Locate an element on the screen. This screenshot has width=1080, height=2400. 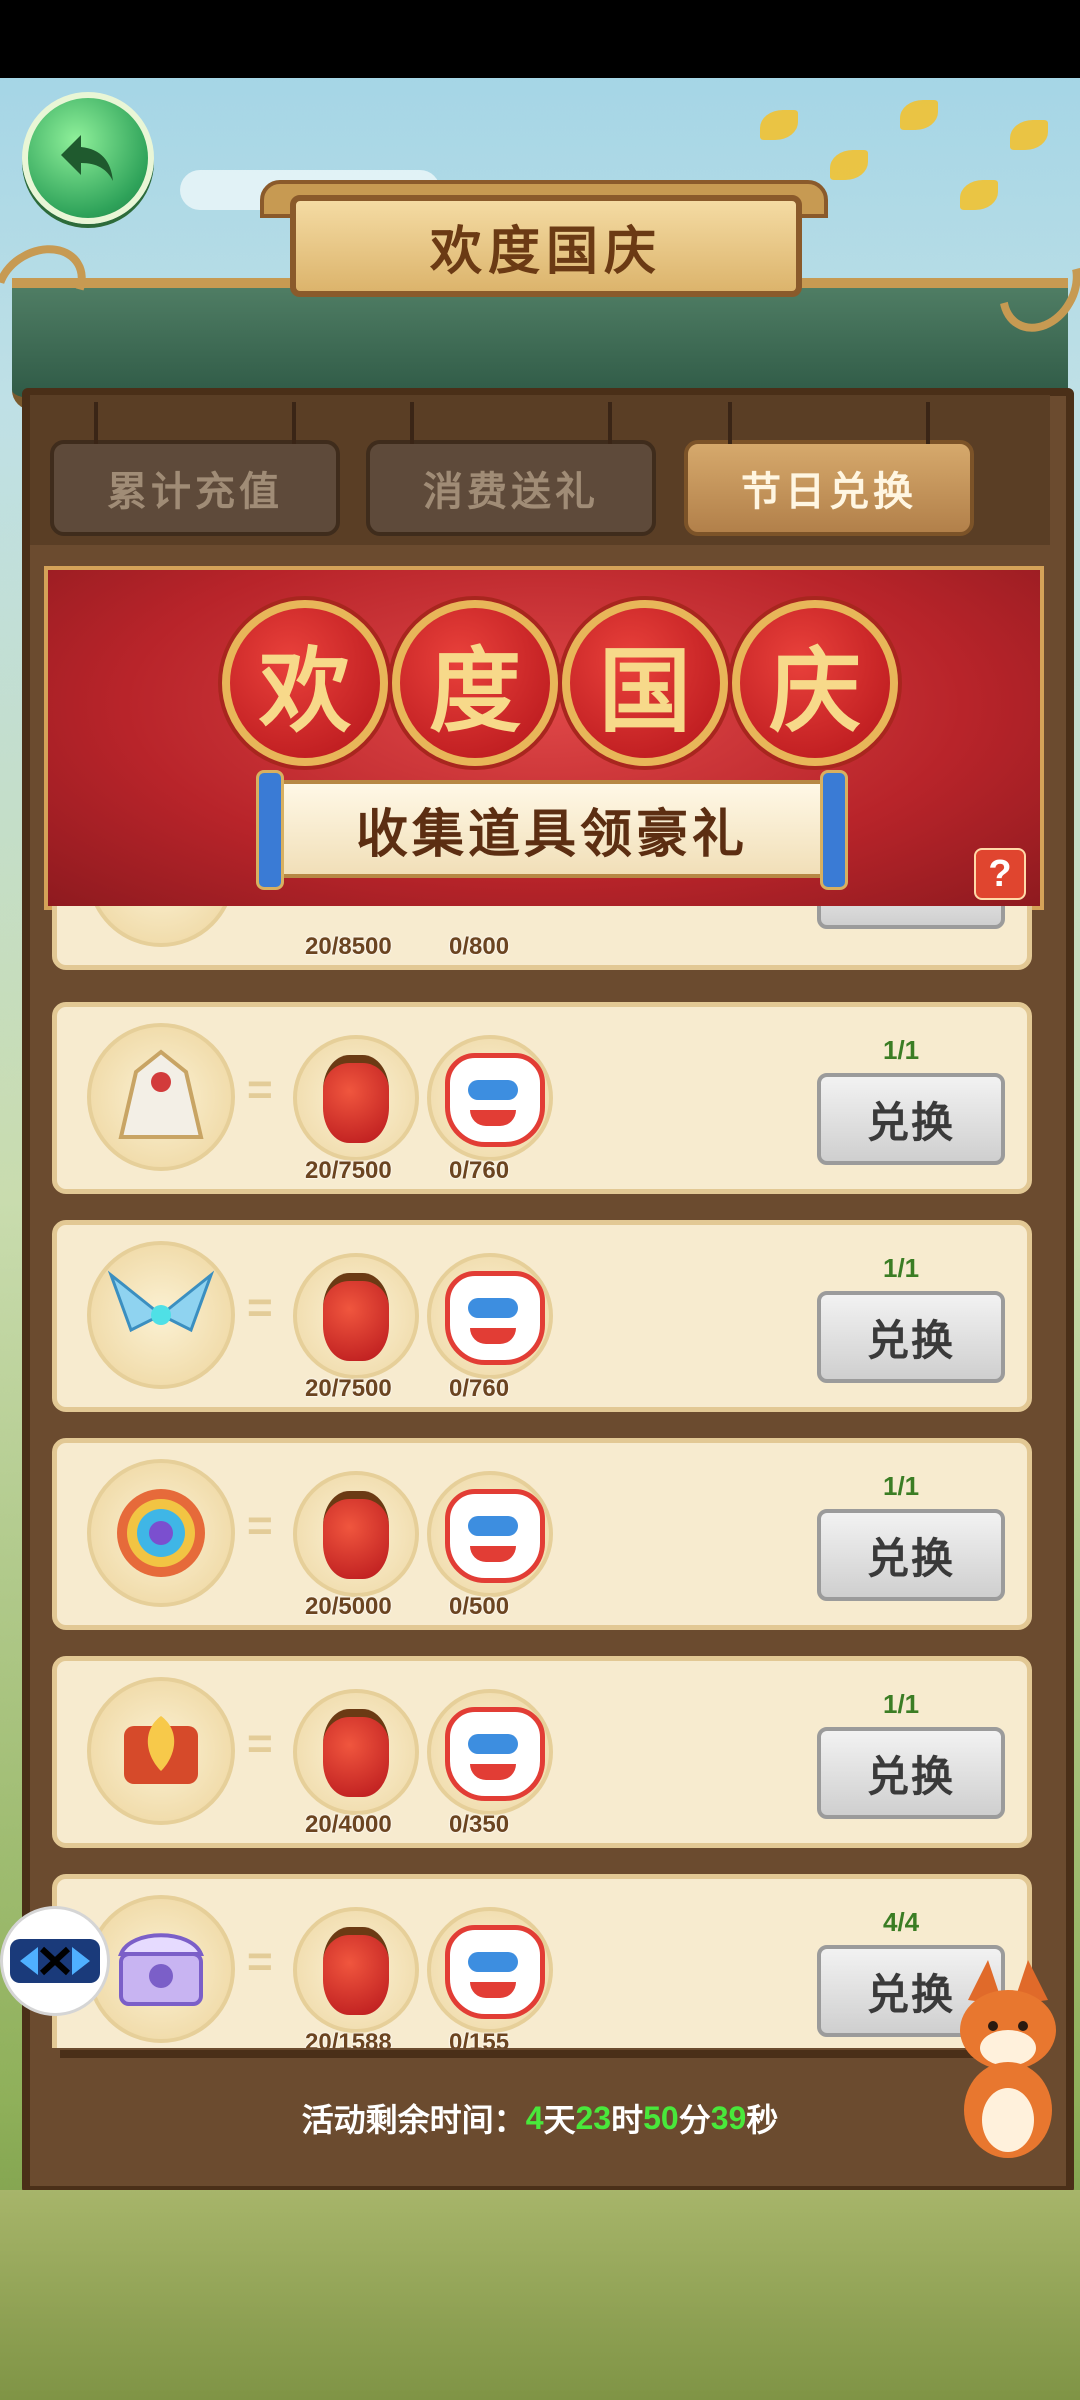
back-arrow-icon is located at coordinates (87, 158).